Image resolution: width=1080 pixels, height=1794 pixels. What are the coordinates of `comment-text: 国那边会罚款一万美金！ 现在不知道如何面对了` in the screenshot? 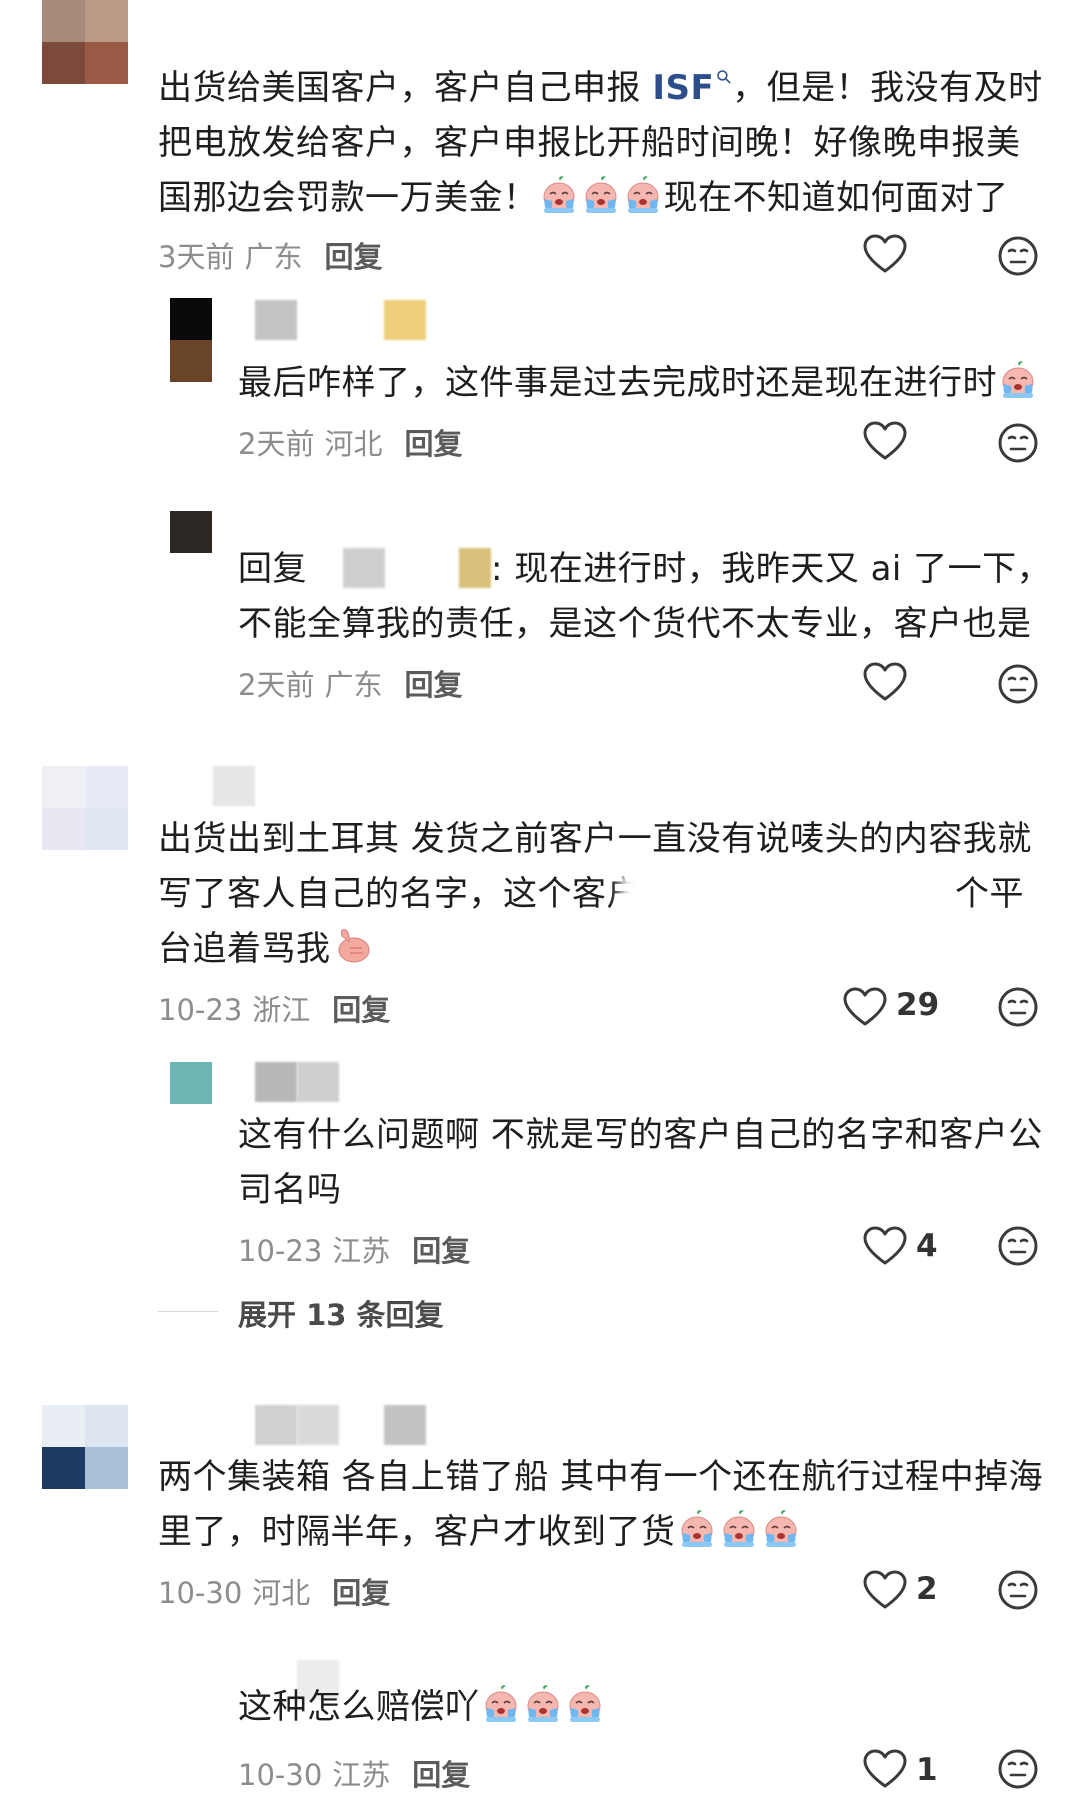 It's located at (583, 198).